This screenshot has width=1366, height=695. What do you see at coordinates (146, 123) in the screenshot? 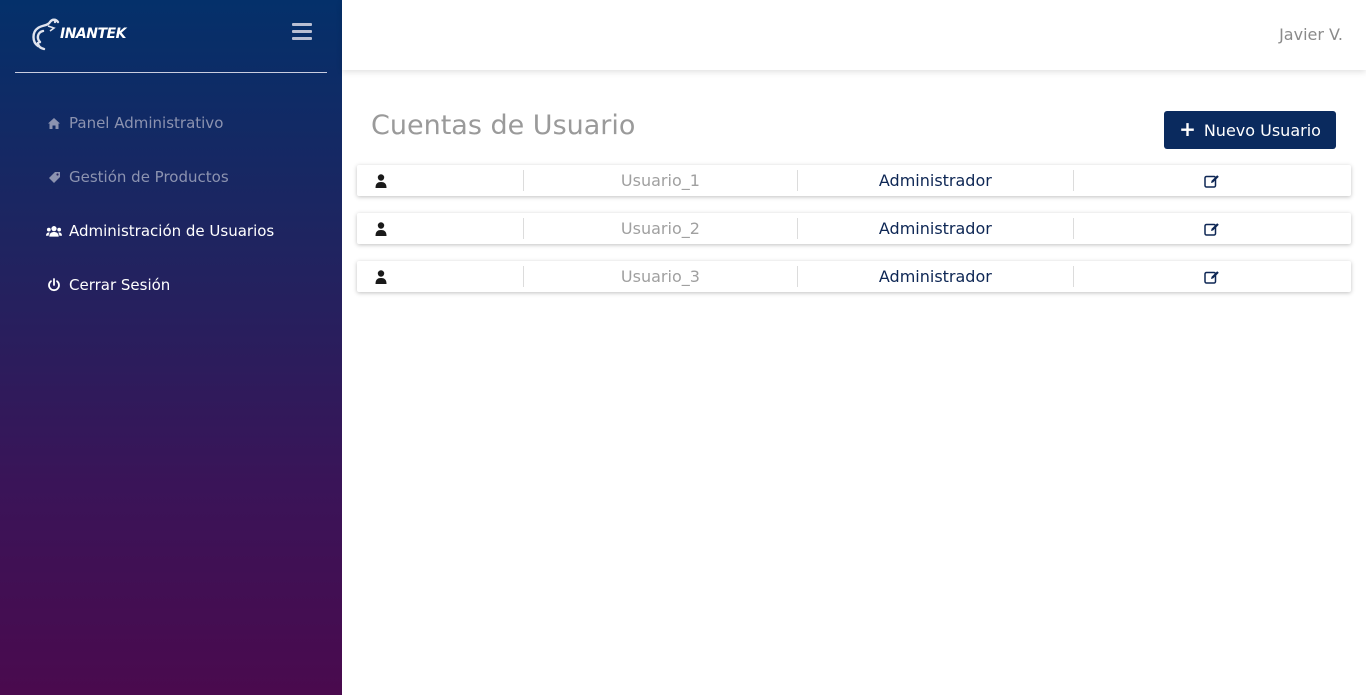
I see `sidebar-item-label: Panel Administrativo` at bounding box center [146, 123].